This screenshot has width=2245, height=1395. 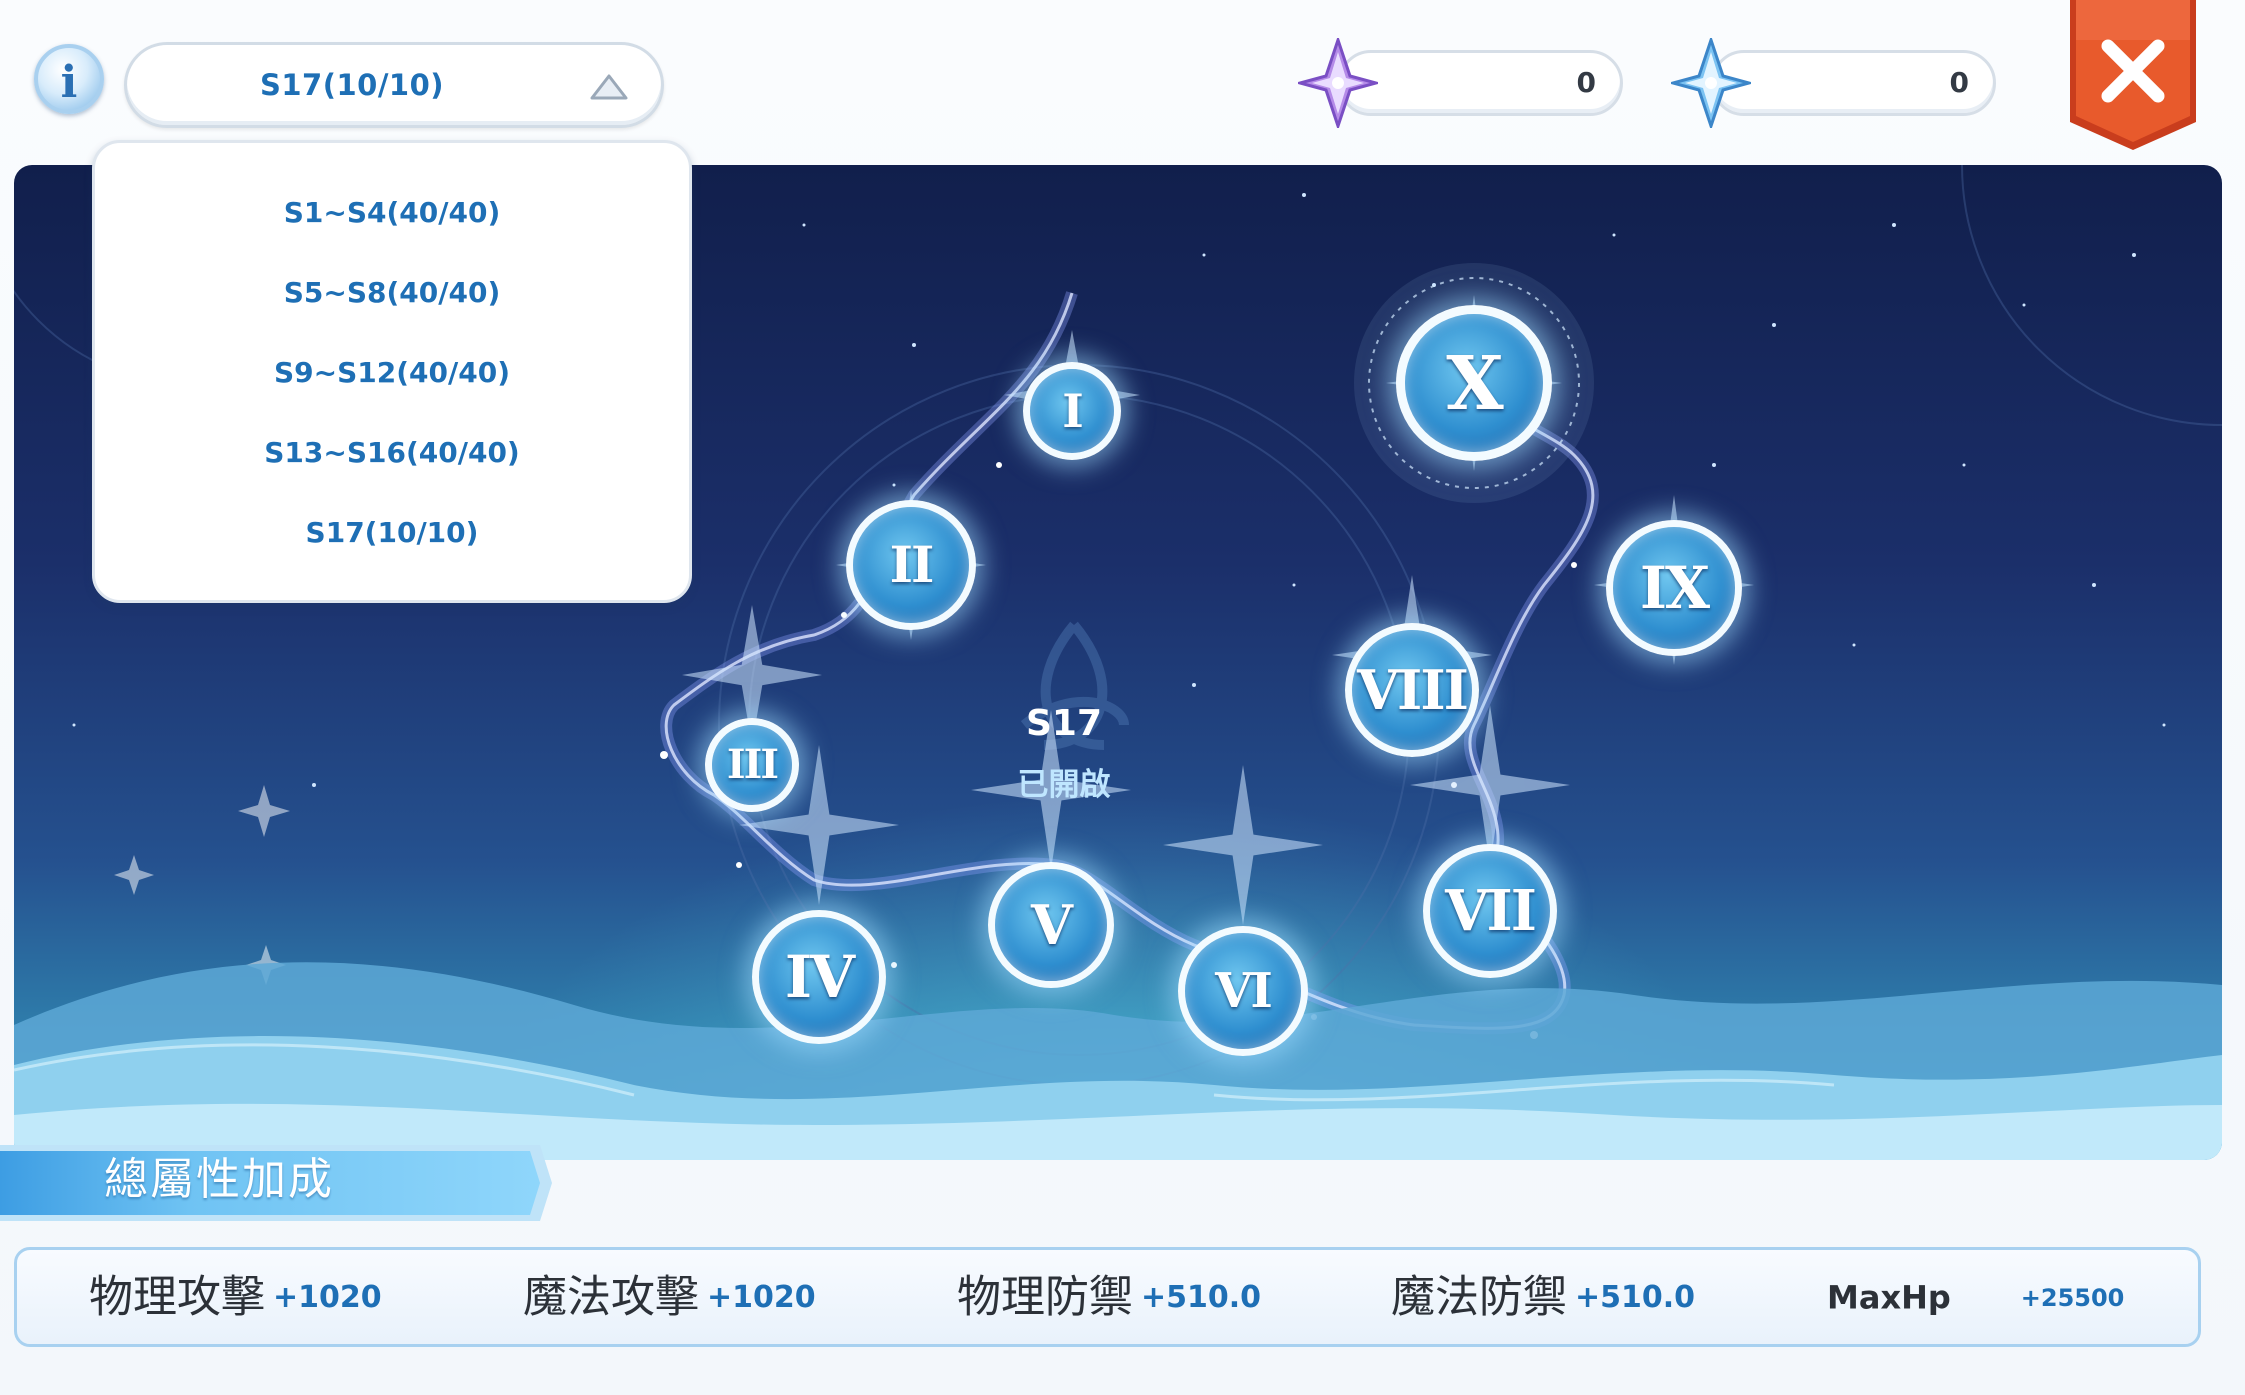 What do you see at coordinates (1853, 83) in the screenshot?
I see `currency-blue-track: 0` at bounding box center [1853, 83].